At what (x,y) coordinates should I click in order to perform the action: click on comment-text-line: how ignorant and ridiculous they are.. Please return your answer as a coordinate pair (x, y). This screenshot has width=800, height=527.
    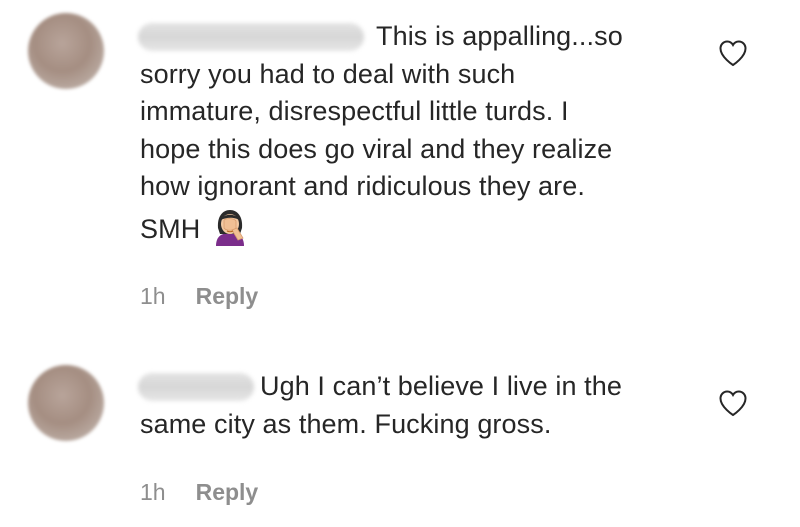
    Looking at the image, I should click on (362, 186).